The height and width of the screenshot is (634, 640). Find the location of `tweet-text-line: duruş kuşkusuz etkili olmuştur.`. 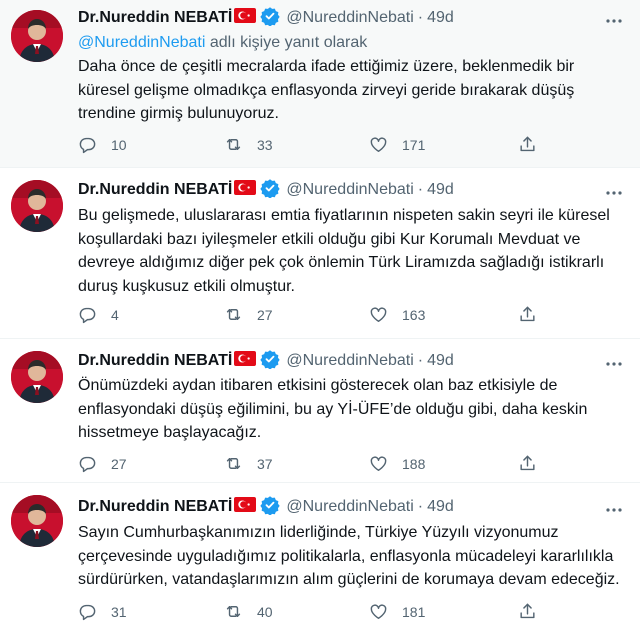

tweet-text-line: duruş kuşkusuz etkili olmuştur. is located at coordinates (186, 286).